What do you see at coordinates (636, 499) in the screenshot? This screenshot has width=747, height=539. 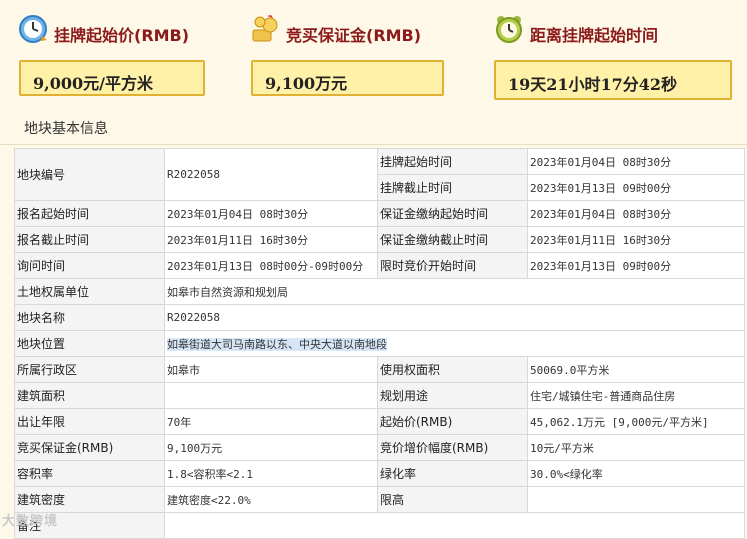 I see `height-limit-value` at bounding box center [636, 499].